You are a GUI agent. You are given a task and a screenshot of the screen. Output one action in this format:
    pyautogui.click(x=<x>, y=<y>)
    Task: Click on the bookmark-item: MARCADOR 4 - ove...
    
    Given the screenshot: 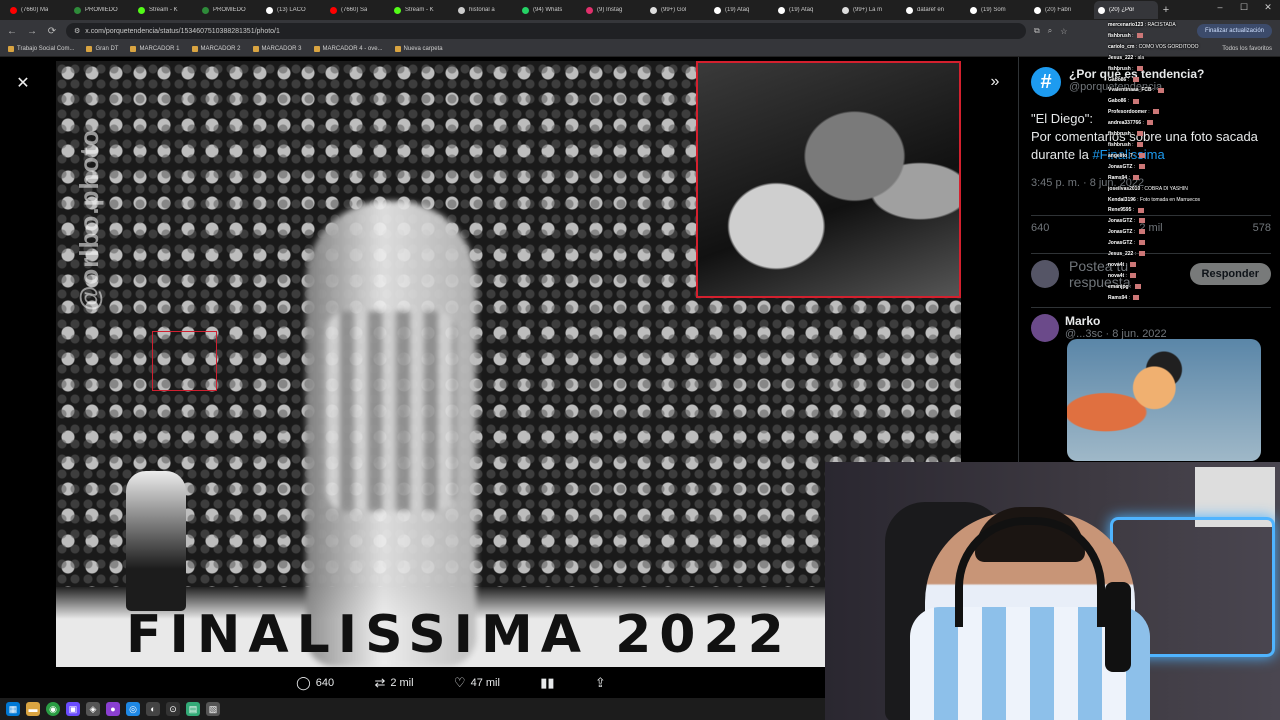 What is the action you would take?
    pyautogui.click(x=348, y=49)
    